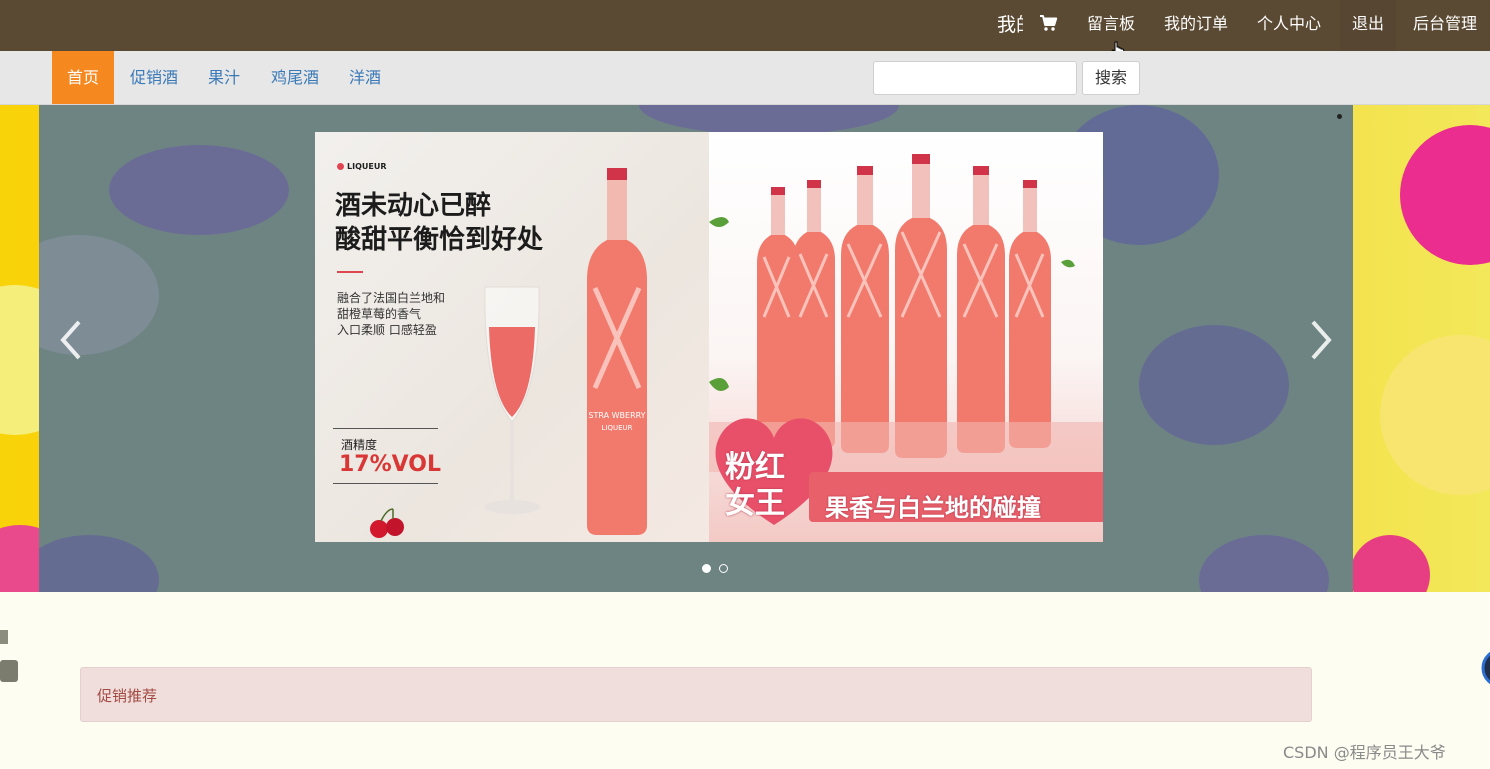 The height and width of the screenshot is (769, 1490). What do you see at coordinates (975, 78) in the screenshot?
I see `search-input` at bounding box center [975, 78].